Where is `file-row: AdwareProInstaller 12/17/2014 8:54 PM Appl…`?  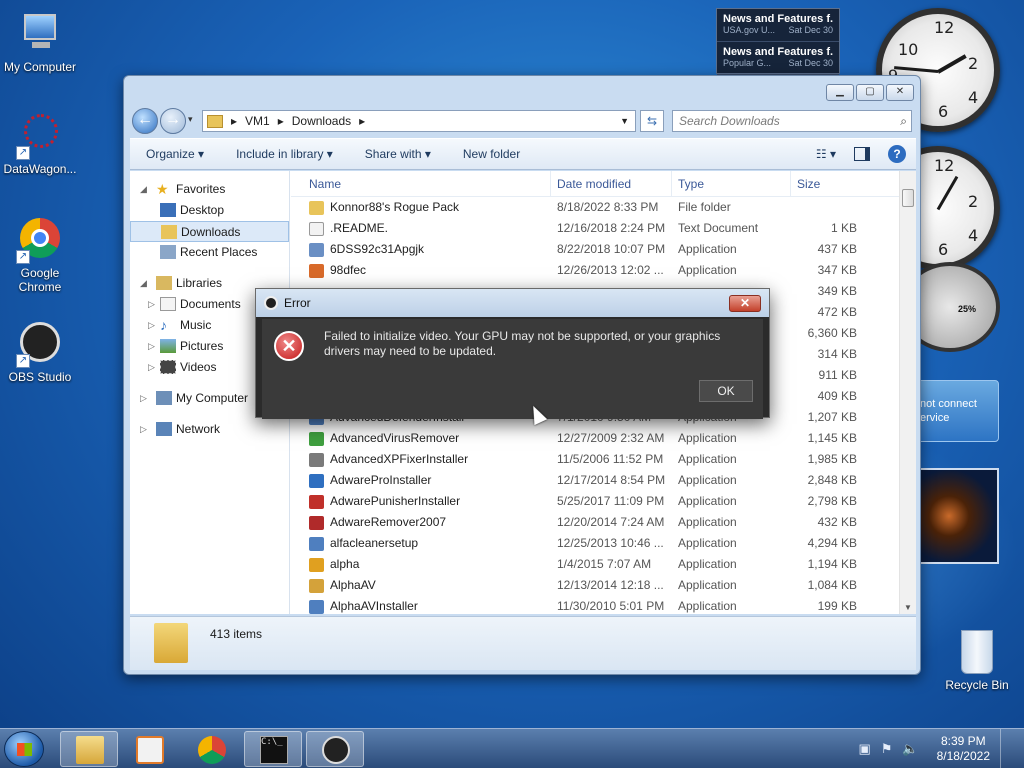 file-row: AdwareProInstaller 12/17/2014 8:54 PM Appl… is located at coordinates (603, 480).